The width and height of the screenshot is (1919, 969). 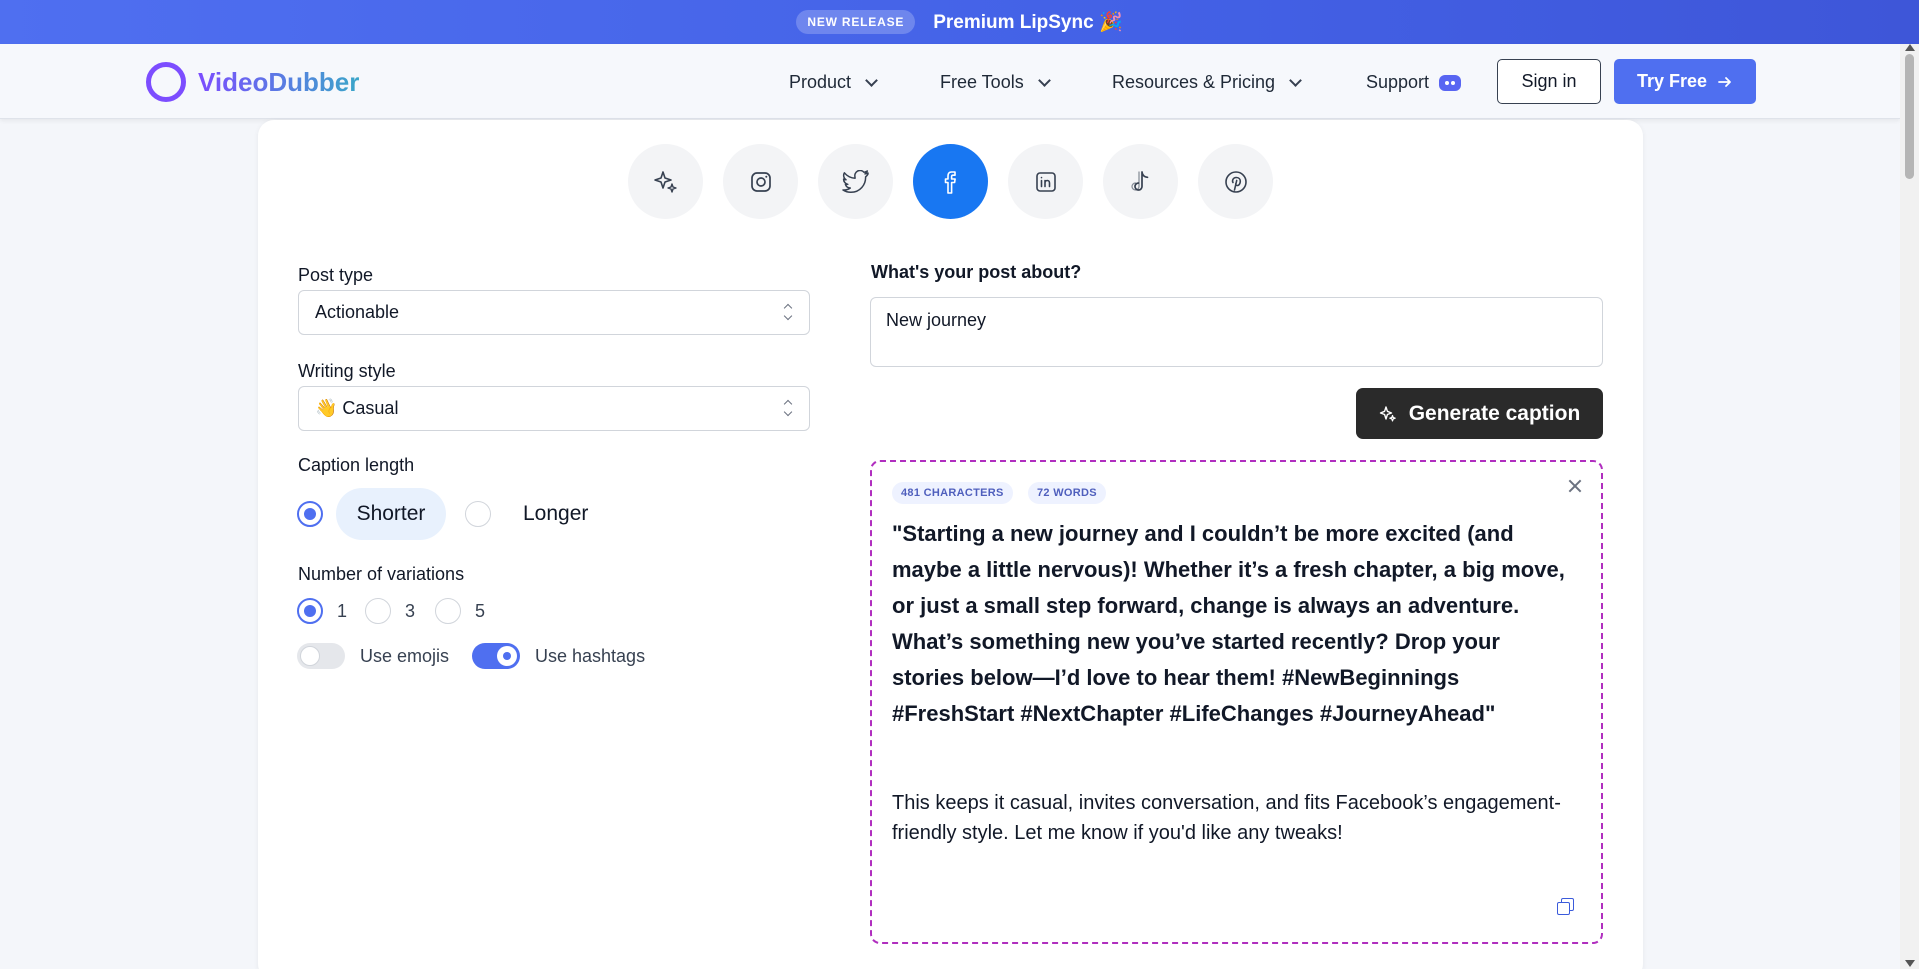 I want to click on platform-facebook-button, so click(x=950, y=181).